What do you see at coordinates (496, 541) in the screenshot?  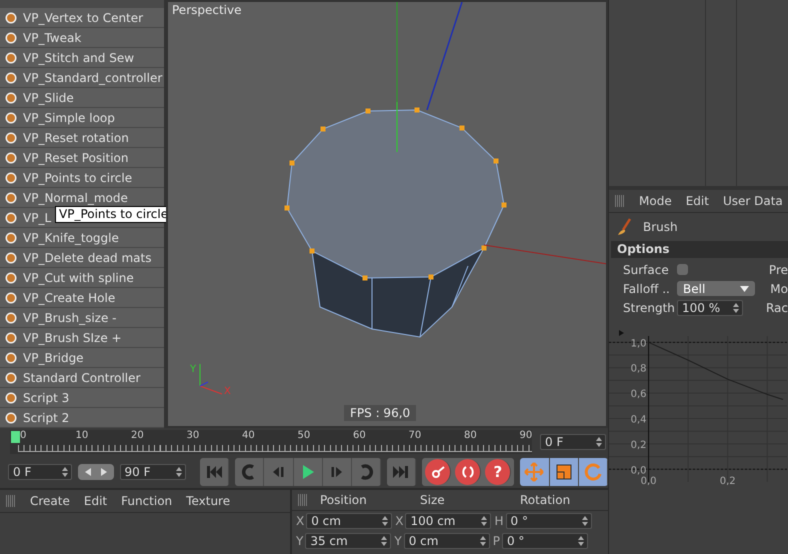 I see `axis-label: P` at bounding box center [496, 541].